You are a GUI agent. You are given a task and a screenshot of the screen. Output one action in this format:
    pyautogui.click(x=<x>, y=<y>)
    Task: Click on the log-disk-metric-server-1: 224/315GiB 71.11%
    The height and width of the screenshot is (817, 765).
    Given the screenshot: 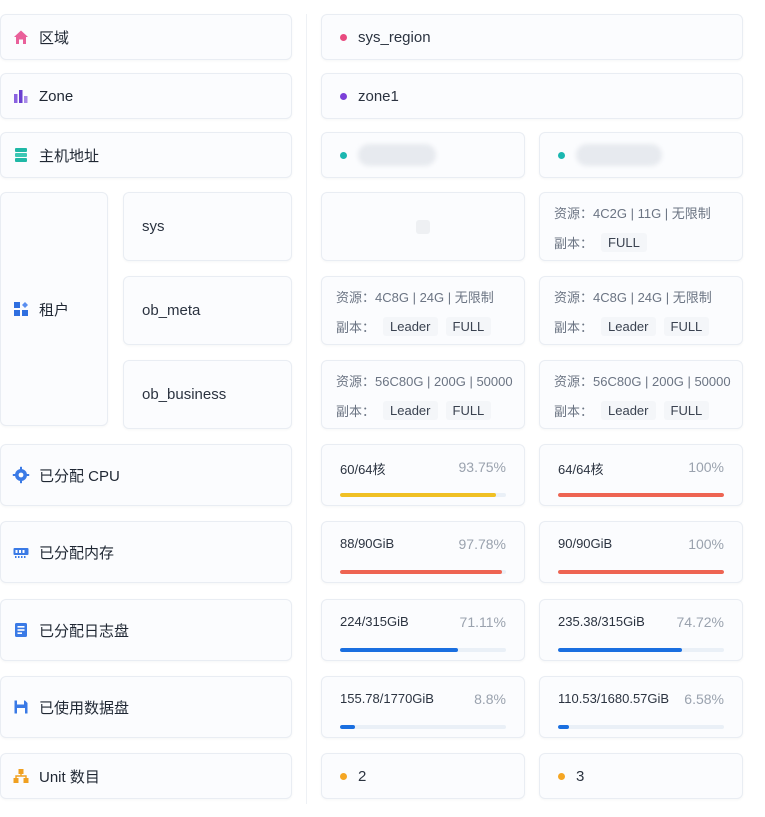 What is the action you would take?
    pyautogui.click(x=423, y=630)
    